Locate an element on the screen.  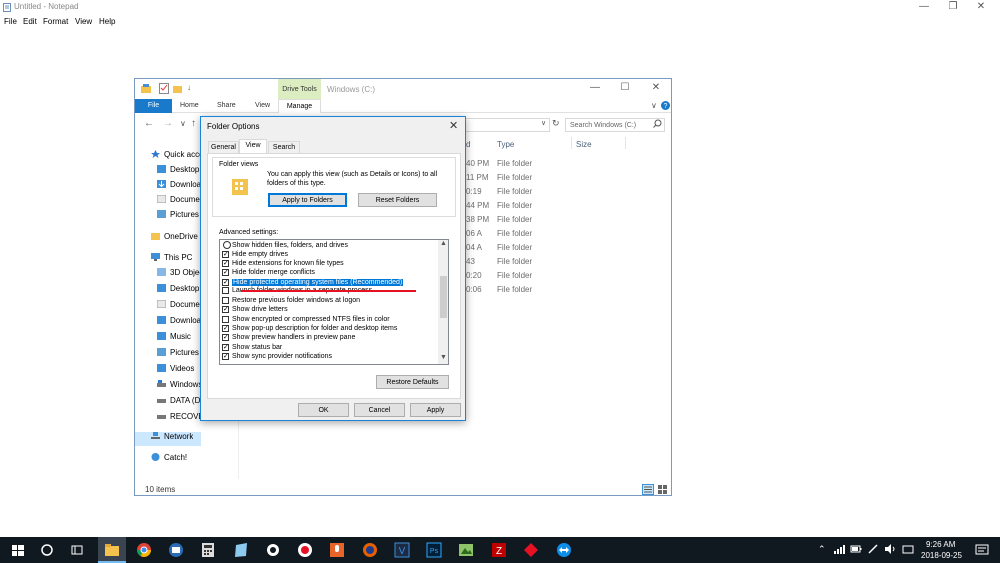
adv-option-show-hidden: Show hidden files, folders, and drives is located at coordinates (285, 245).